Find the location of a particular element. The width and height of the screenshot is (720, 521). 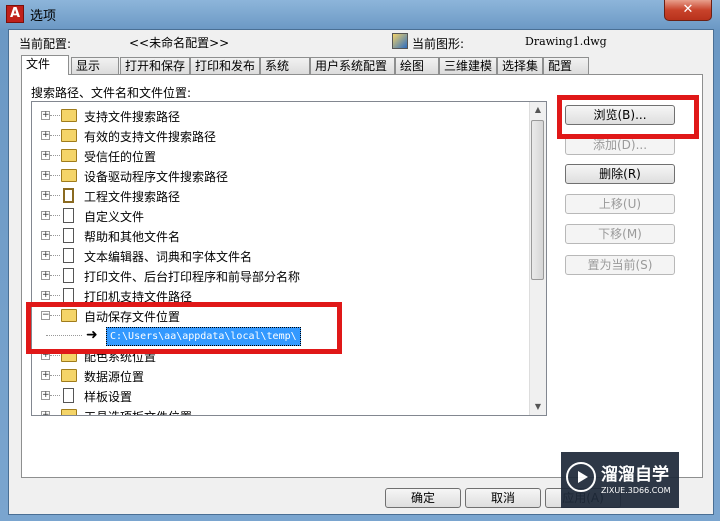

watermark-logo: 溜溜自学 ZIXUE.3D66.COM is located at coordinates (620, 480).